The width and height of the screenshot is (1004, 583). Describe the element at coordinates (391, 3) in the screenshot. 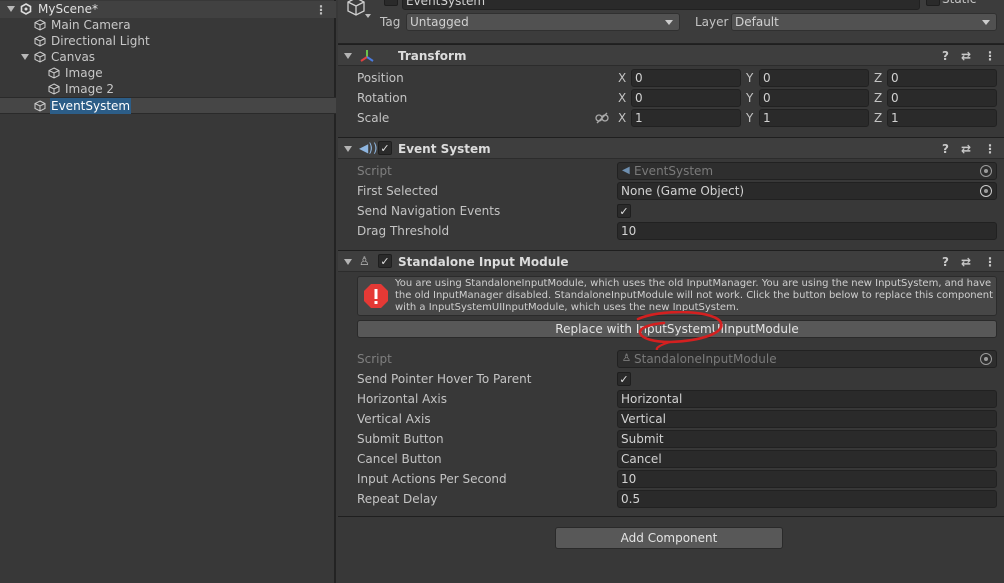

I see `active-checkbox` at that location.